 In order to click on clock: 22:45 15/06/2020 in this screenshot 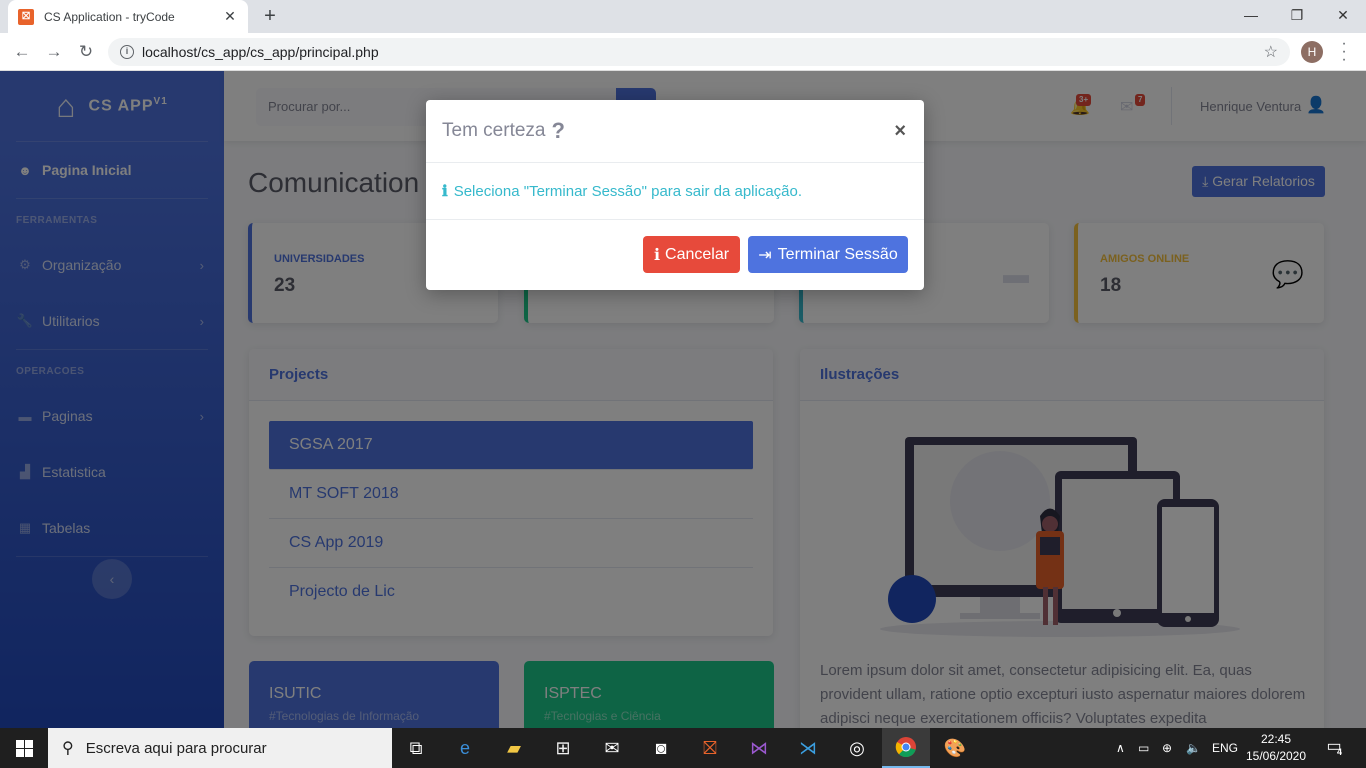, I will do `click(1276, 748)`.